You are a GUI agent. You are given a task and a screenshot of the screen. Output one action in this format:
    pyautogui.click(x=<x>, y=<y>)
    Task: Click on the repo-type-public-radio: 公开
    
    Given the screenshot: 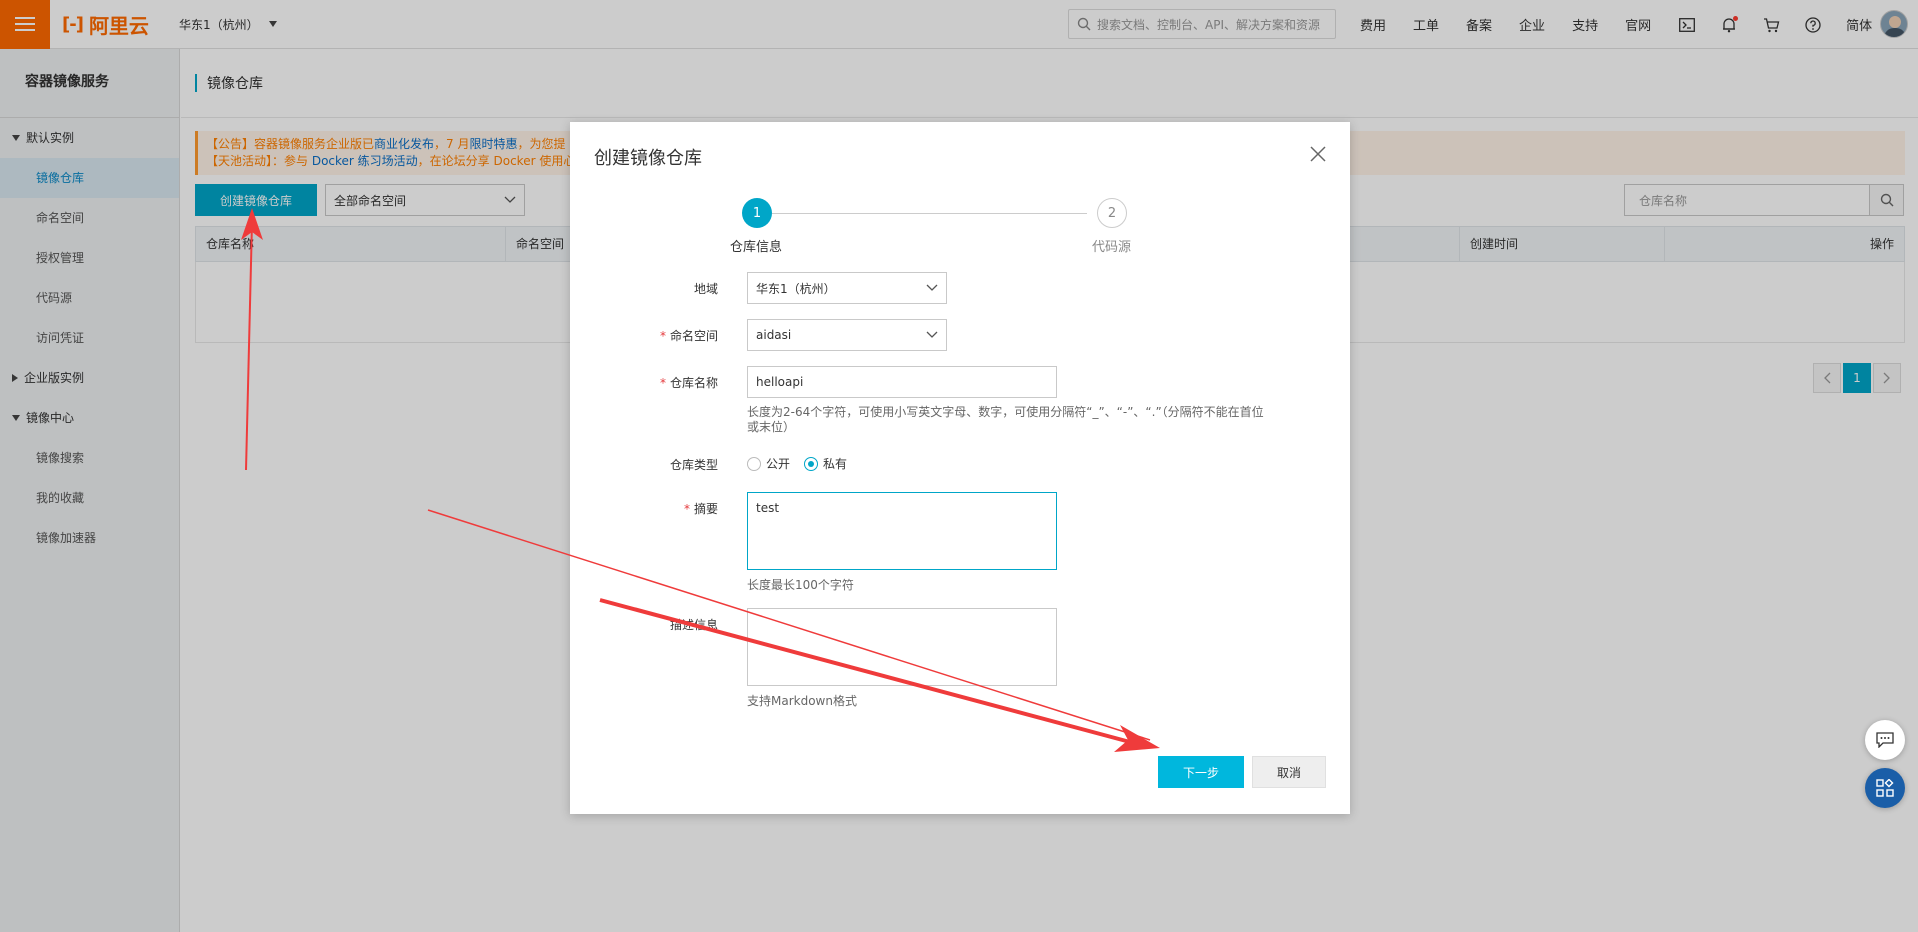 What is the action you would take?
    pyautogui.click(x=768, y=463)
    